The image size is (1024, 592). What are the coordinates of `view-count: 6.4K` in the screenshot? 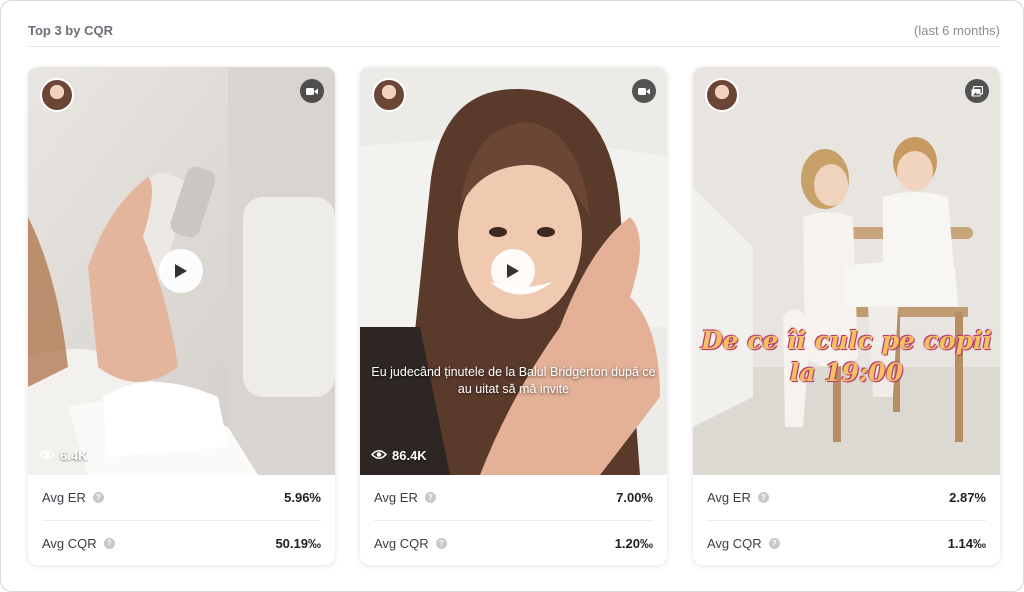 It's located at (63, 455).